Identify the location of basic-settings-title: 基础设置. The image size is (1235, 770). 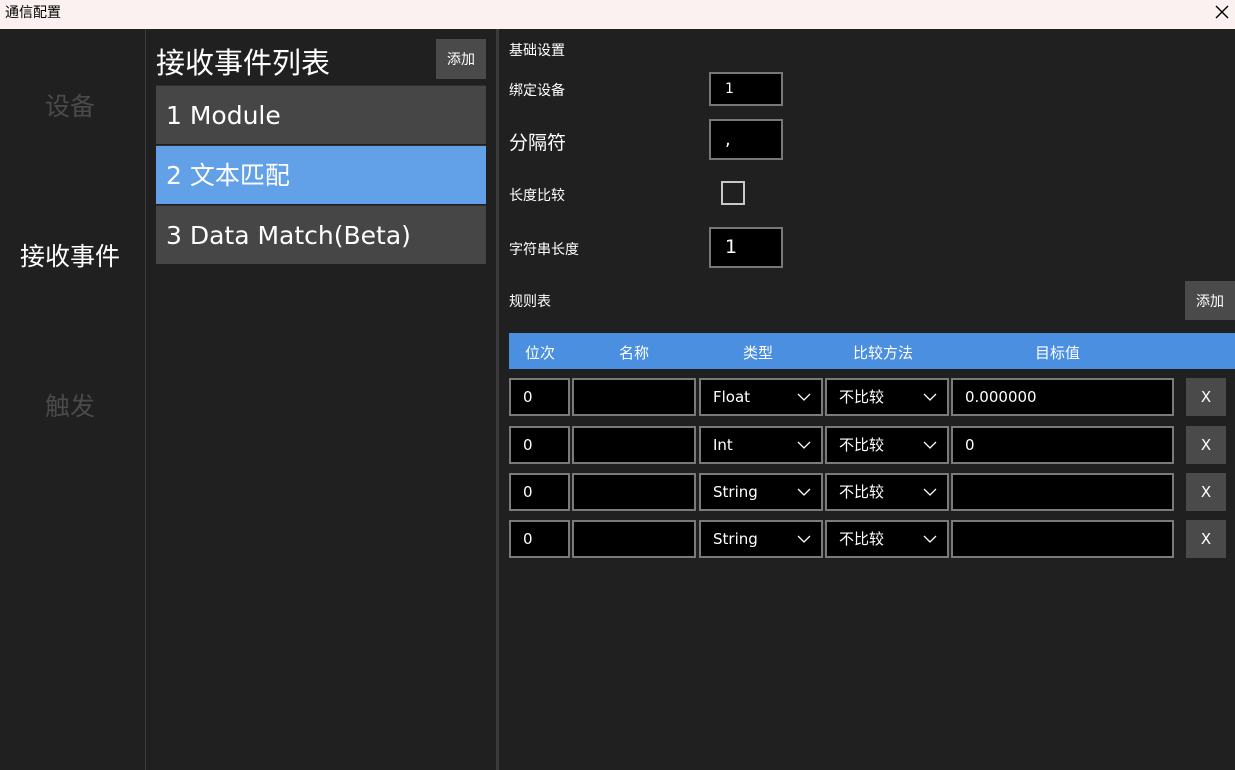
(537, 51).